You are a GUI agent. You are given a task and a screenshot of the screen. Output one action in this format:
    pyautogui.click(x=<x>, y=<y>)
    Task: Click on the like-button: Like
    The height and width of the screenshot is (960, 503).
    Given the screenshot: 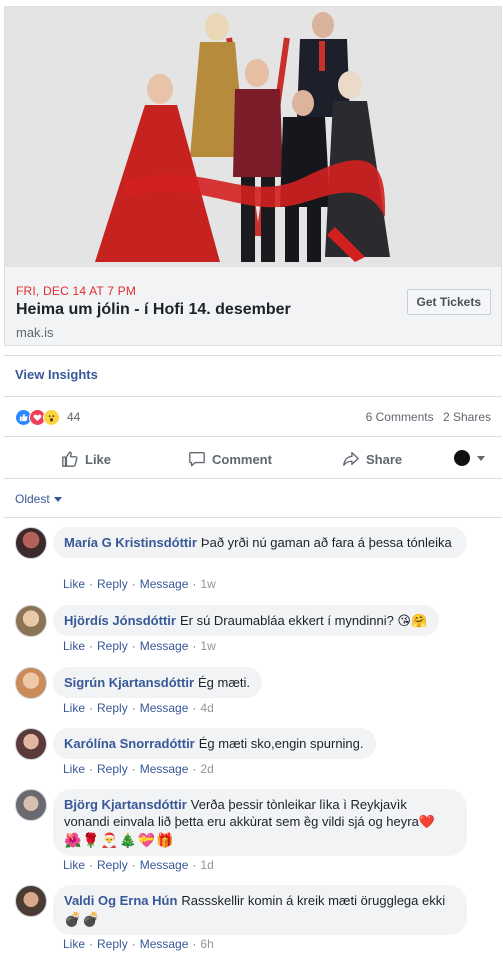 What is the action you would take?
    pyautogui.click(x=86, y=459)
    